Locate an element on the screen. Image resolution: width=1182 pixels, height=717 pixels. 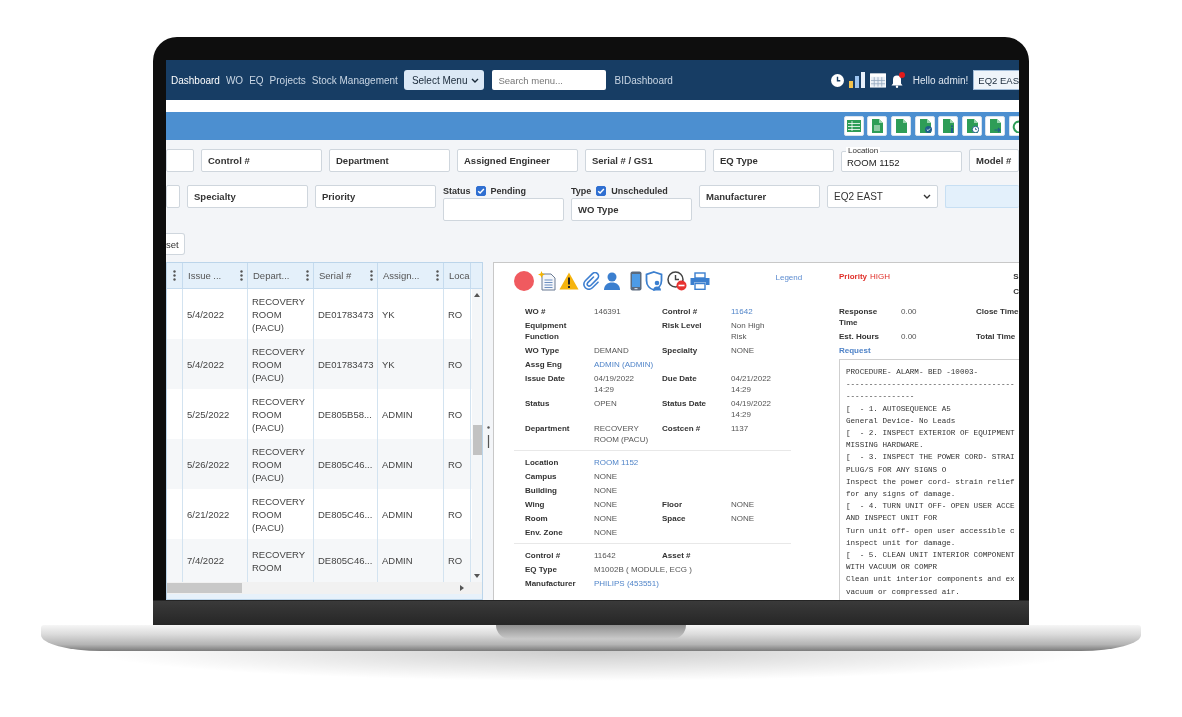
field-label: C is located at coordinates (1016, 292).